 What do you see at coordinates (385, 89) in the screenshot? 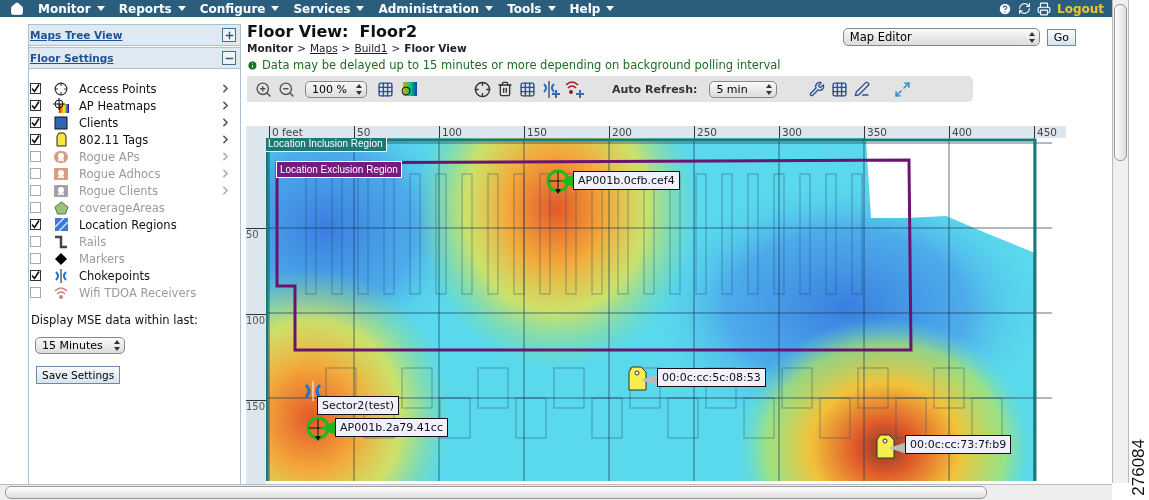
I see `grid-icon` at bounding box center [385, 89].